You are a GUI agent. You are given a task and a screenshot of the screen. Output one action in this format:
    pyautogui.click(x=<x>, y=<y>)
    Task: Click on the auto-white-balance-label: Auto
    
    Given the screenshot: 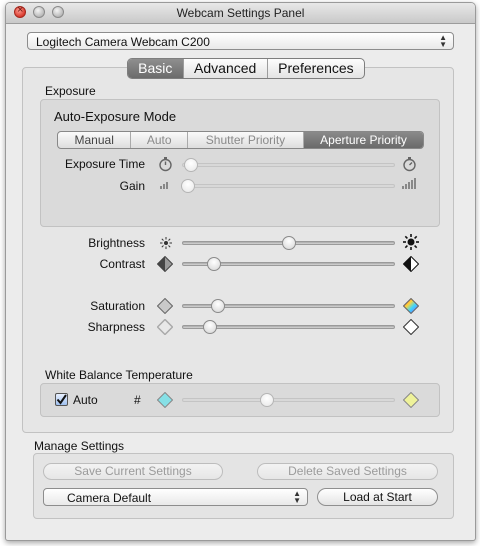 What is the action you would take?
    pyautogui.click(x=85, y=400)
    